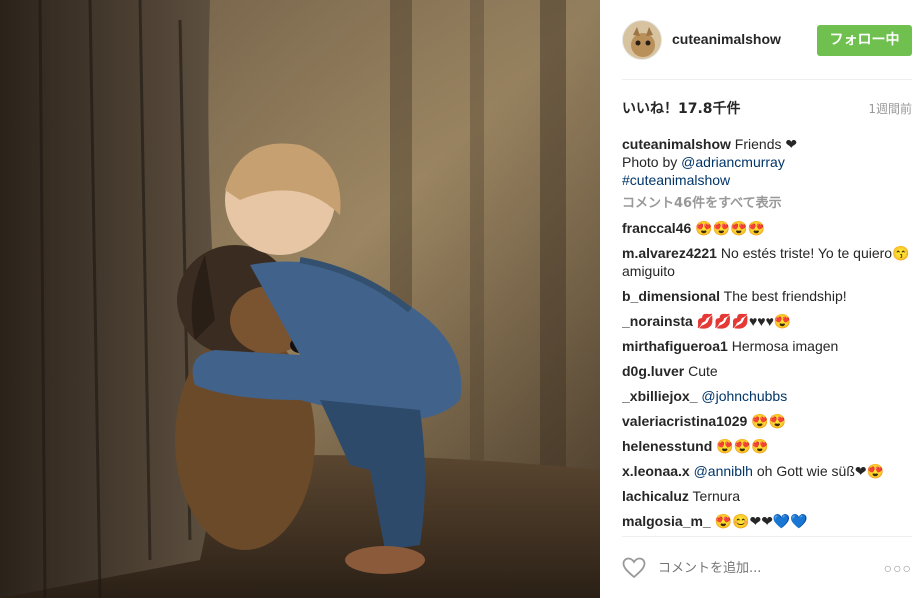  What do you see at coordinates (898, 568) in the screenshot?
I see `ellipsis-icon: ○○○` at bounding box center [898, 568].